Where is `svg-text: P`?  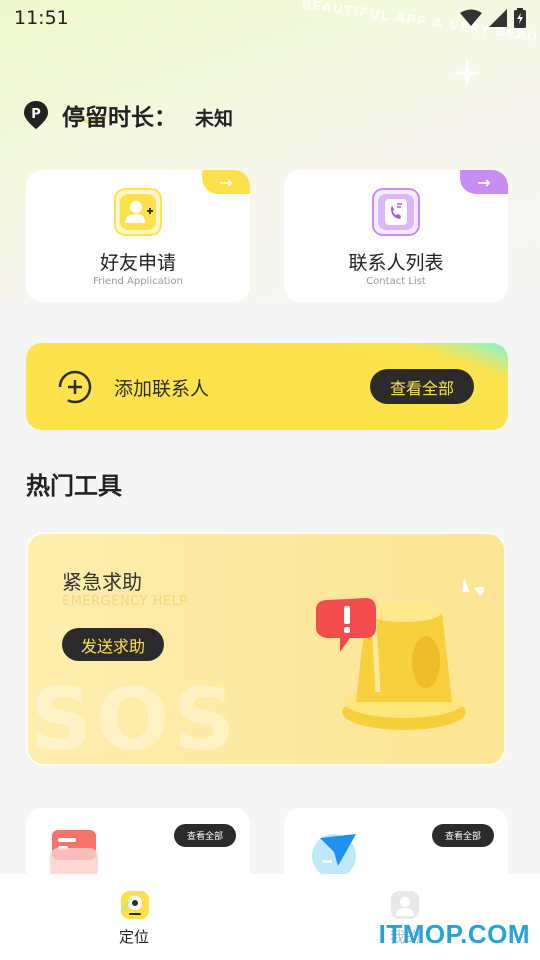 svg-text: P is located at coordinates (36, 114).